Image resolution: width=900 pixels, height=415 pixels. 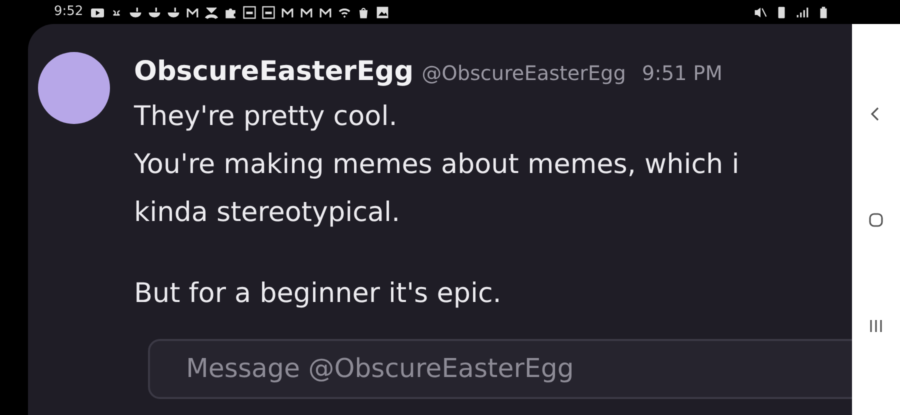 I want to click on message-text: They're pretty cool., so click(x=266, y=117).